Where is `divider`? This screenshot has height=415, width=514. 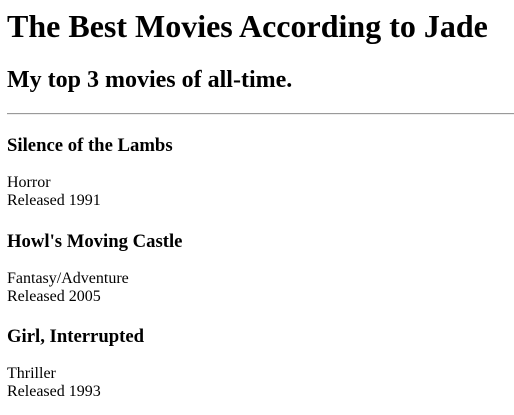
divider is located at coordinates (260, 114).